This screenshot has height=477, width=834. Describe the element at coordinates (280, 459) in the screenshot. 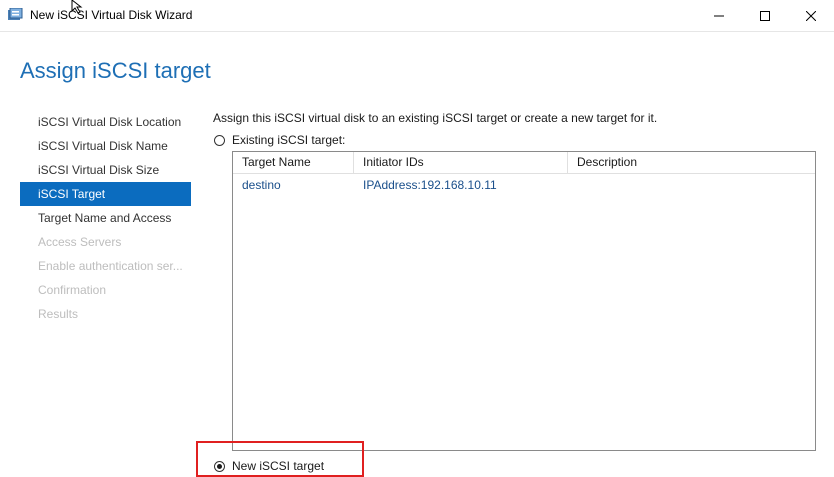

I see `annotation-highlight-box` at that location.